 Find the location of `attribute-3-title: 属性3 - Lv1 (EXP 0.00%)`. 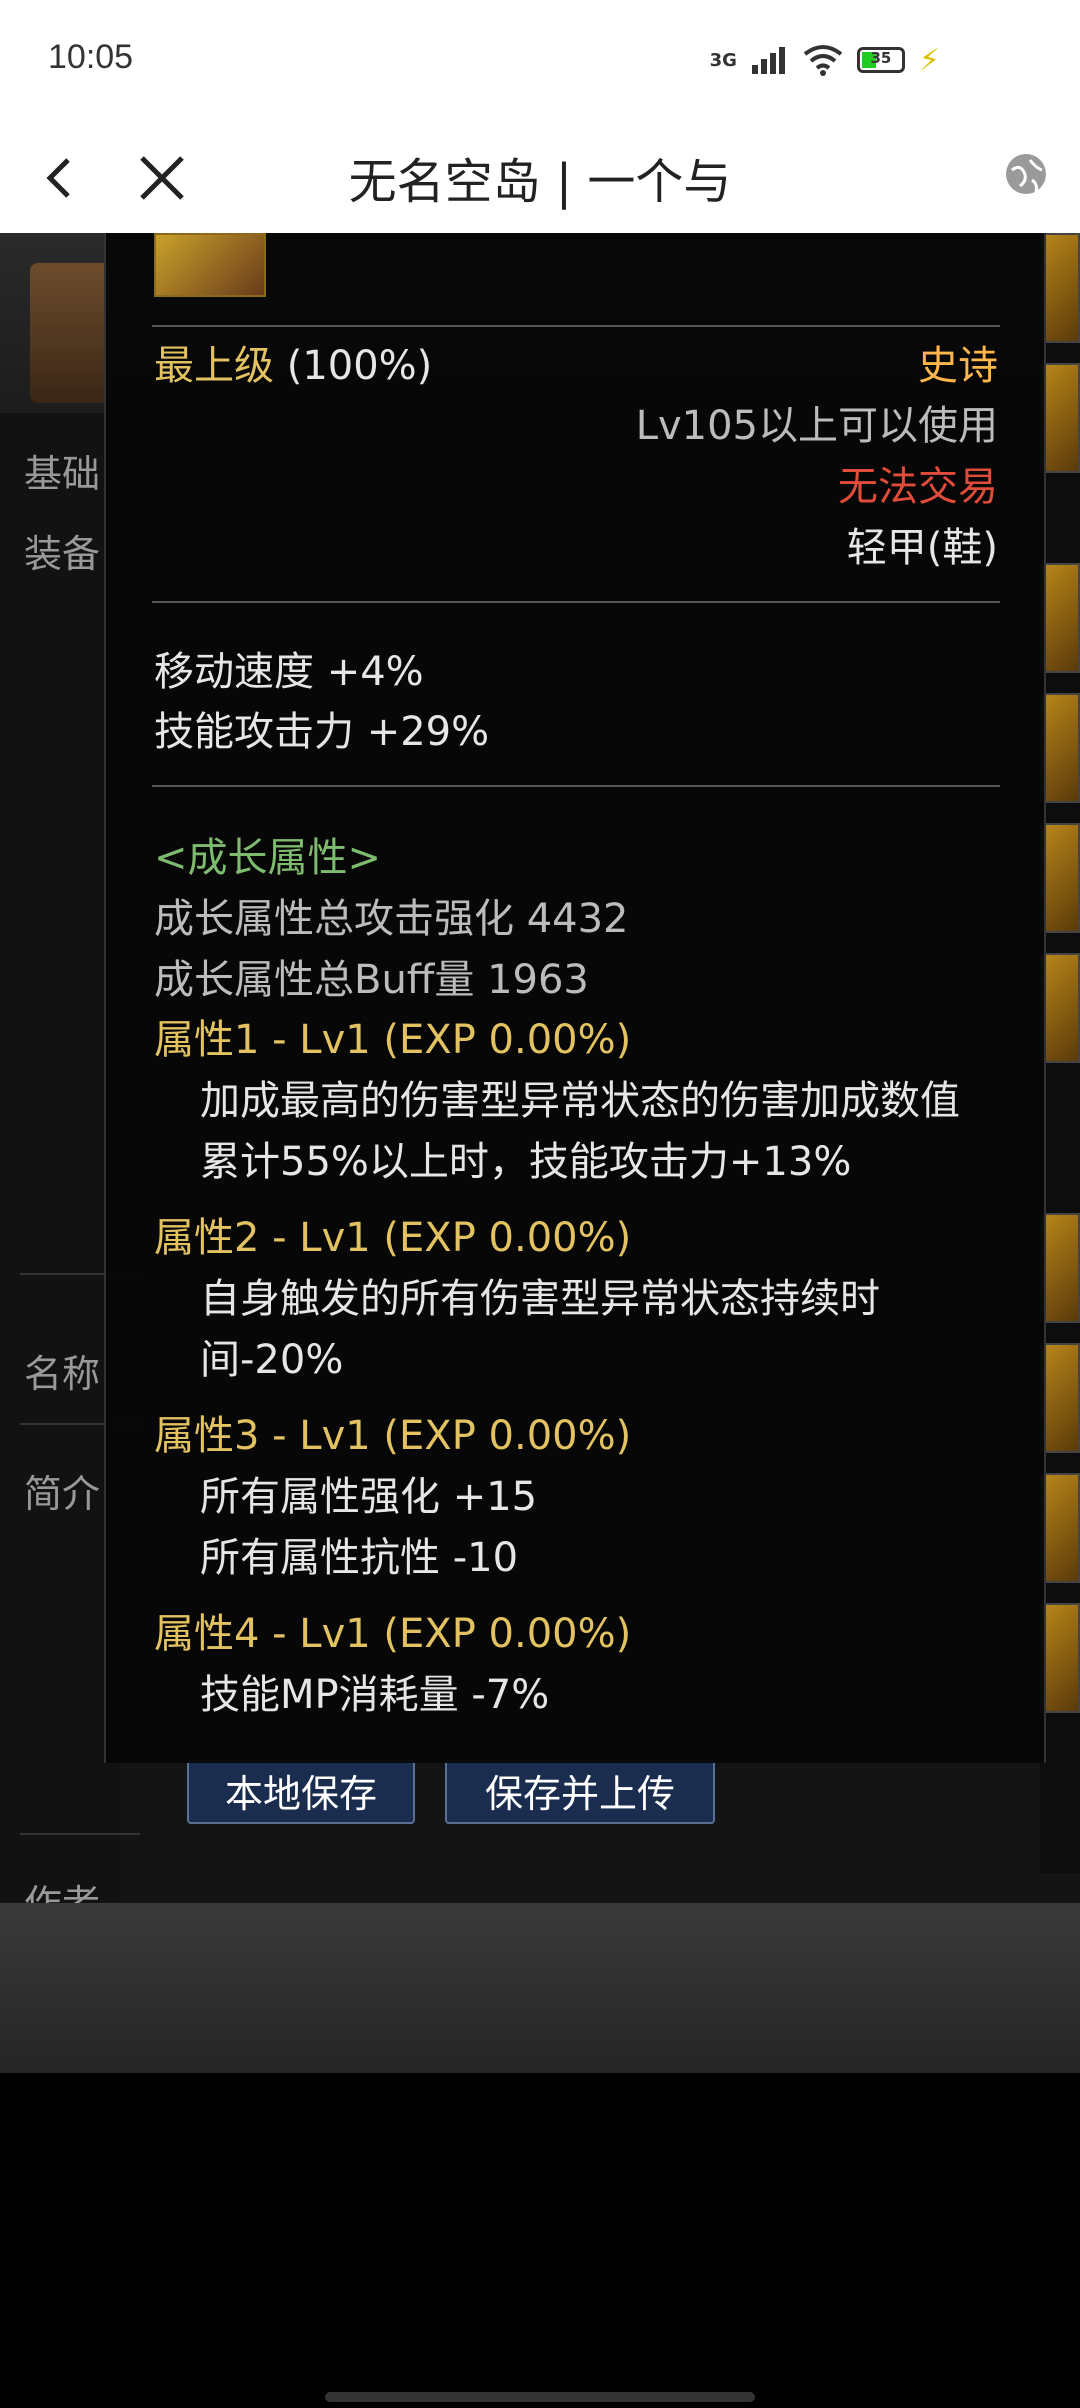

attribute-3-title: 属性3 - Lv1 (EXP 0.00%) is located at coordinates (393, 1436).